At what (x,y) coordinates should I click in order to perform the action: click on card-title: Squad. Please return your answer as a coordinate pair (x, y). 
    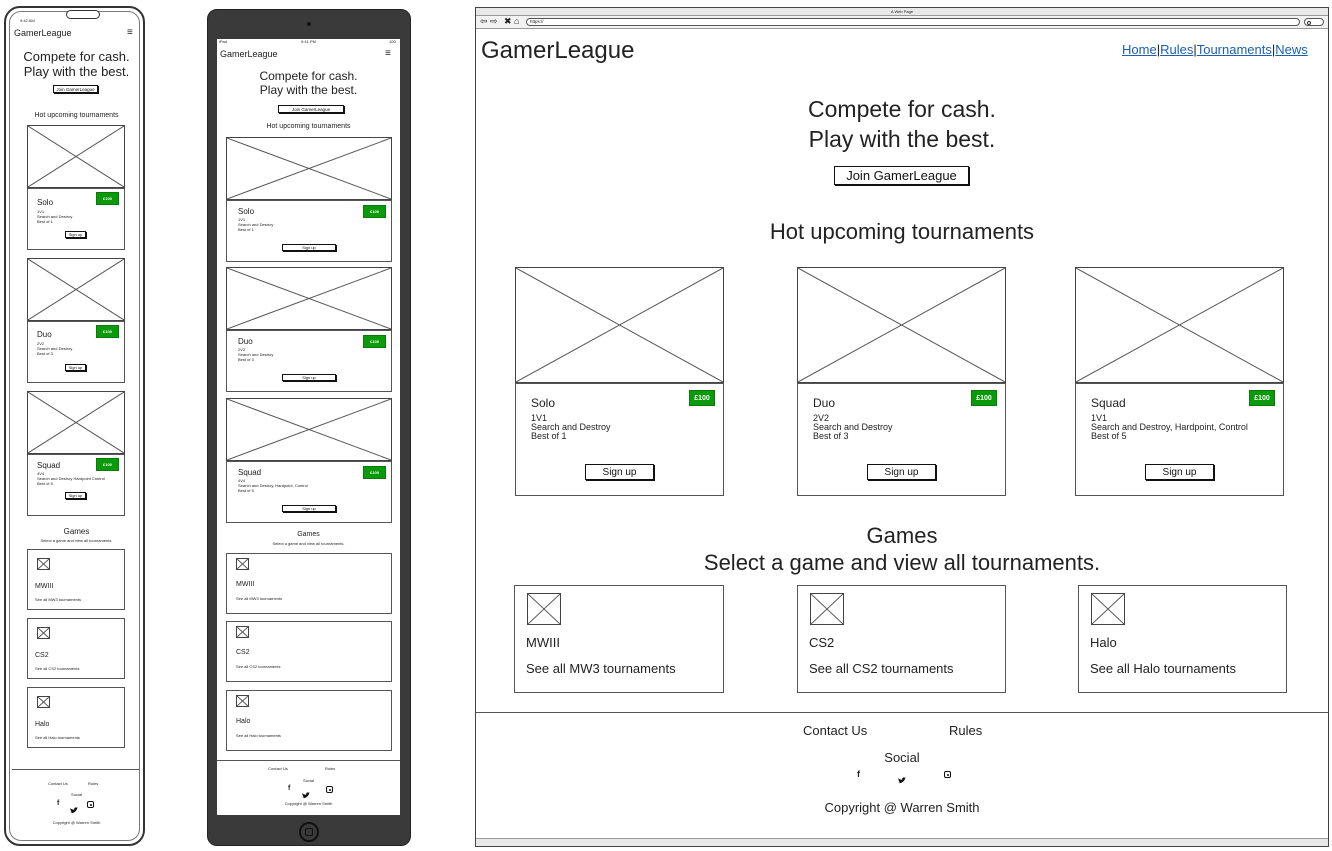
    Looking at the image, I should click on (250, 472).